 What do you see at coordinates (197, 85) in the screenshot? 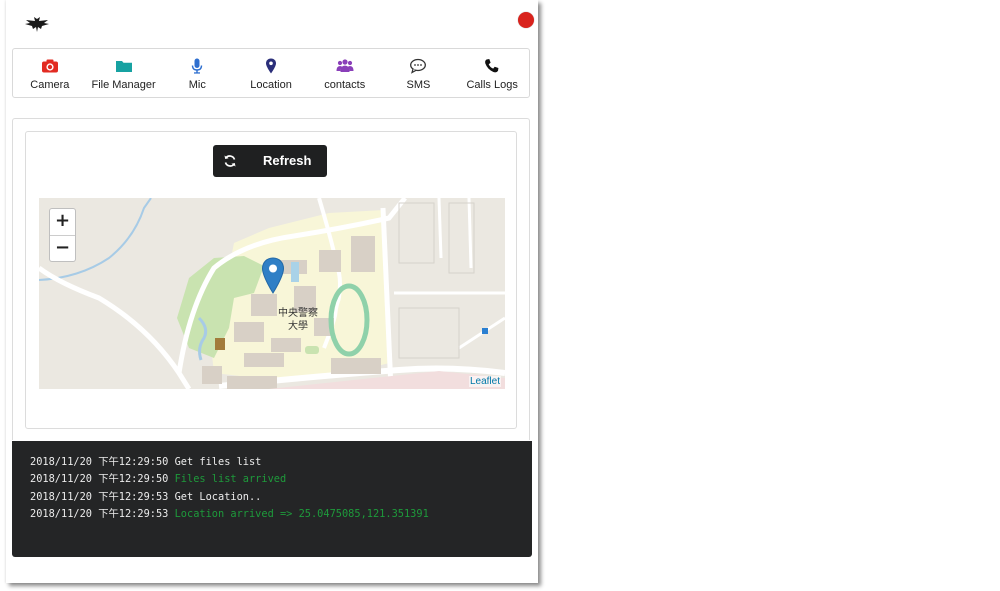
I see `mic-label: Mic` at bounding box center [197, 85].